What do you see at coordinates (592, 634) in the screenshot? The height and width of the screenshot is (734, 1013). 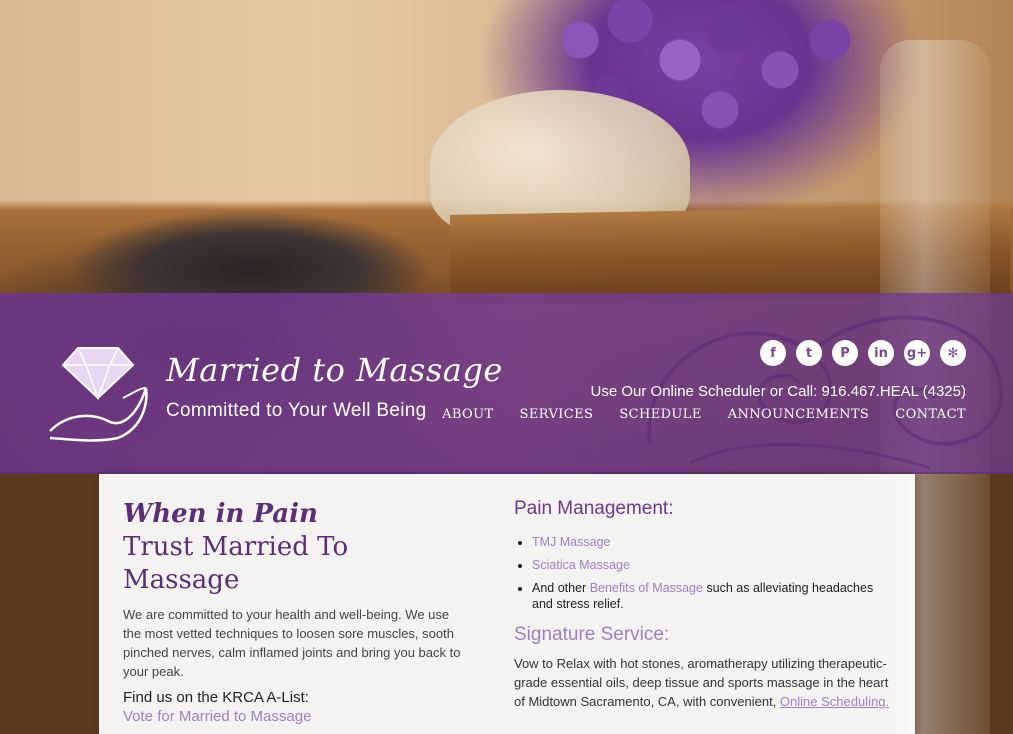 I see `signature-service-heading: Signature Service:` at bounding box center [592, 634].